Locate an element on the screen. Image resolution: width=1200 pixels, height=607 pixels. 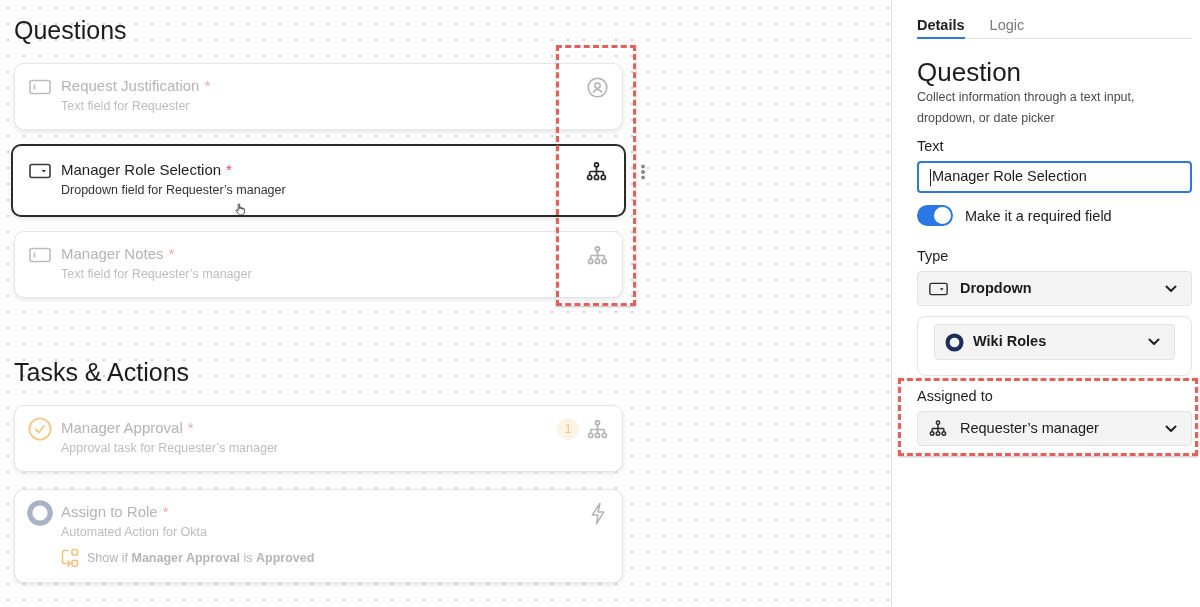
branch-condition-icon is located at coordinates (70, 558).